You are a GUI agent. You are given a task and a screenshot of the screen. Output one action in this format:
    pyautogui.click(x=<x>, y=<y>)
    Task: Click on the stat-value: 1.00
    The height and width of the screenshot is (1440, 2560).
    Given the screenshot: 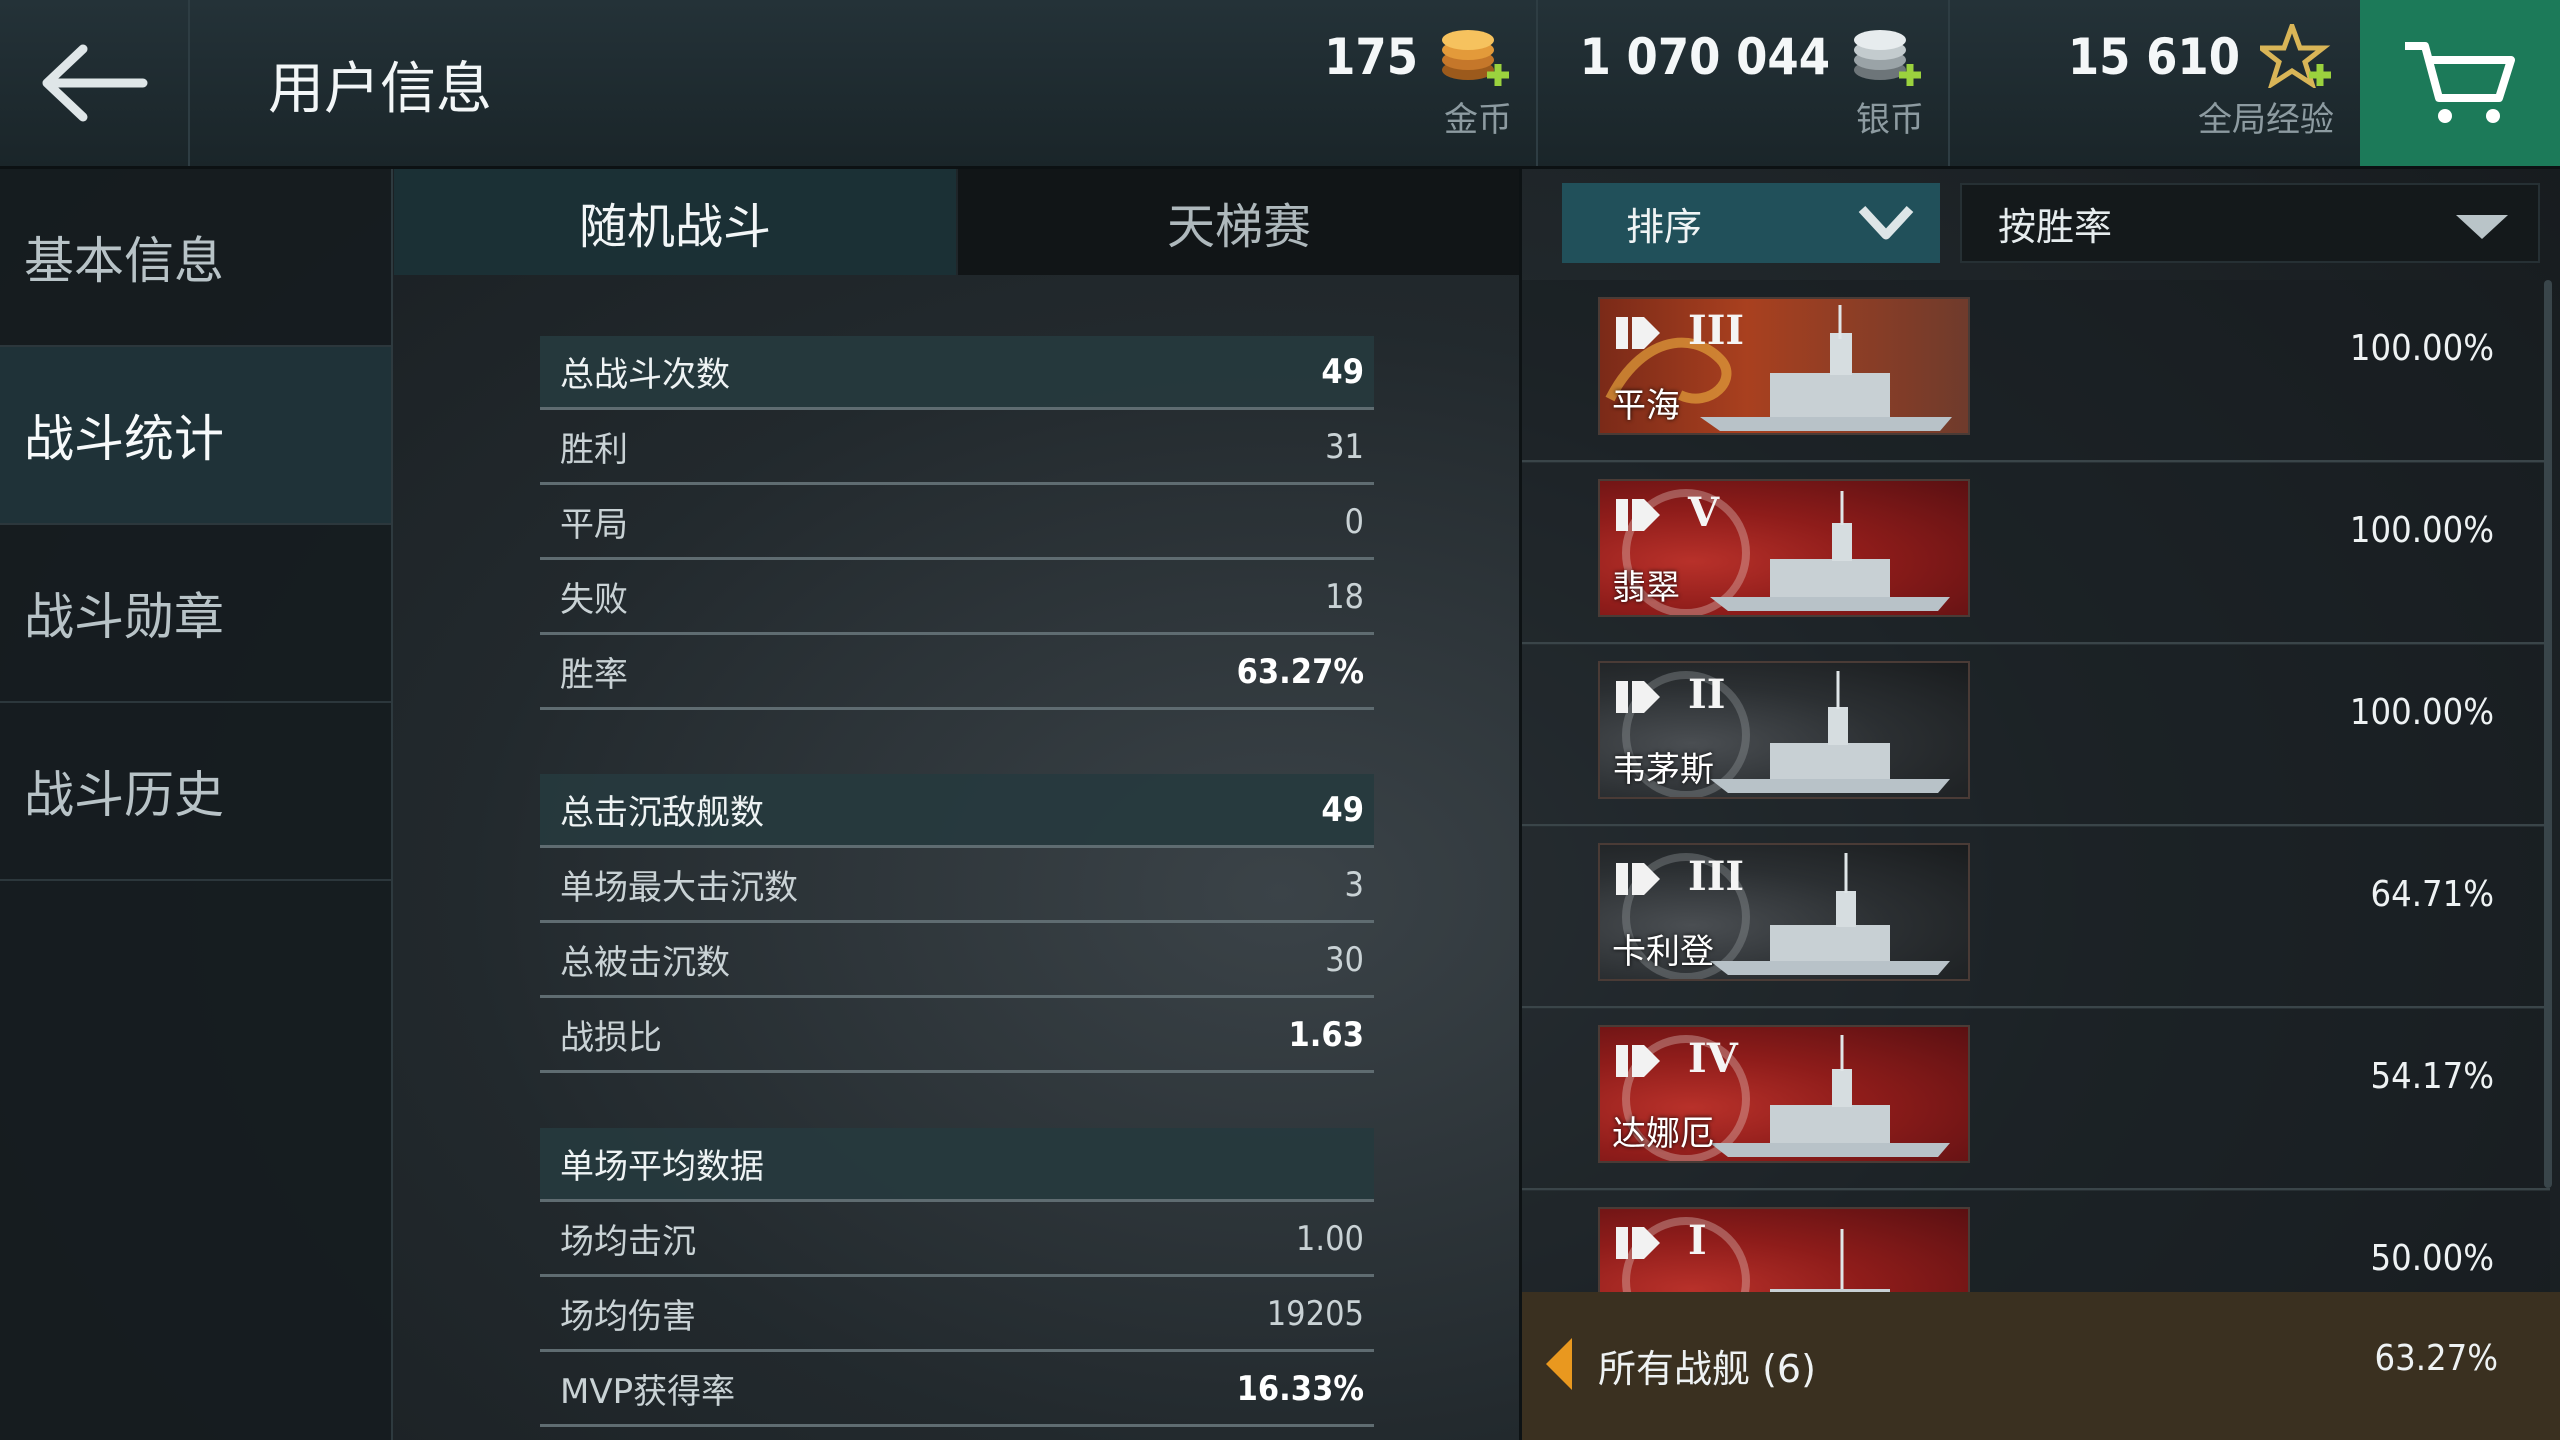 What is the action you would take?
    pyautogui.click(x=1329, y=1238)
    